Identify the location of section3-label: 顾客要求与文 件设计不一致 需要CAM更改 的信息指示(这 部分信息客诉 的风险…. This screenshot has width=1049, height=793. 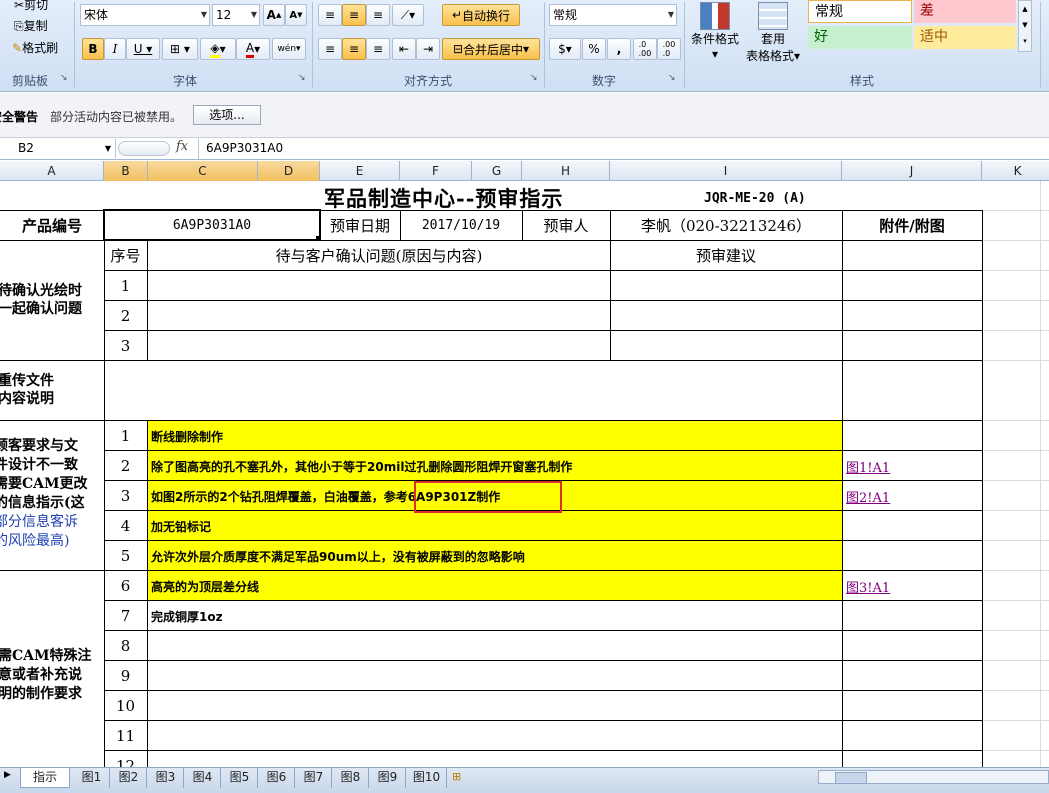
(44, 493).